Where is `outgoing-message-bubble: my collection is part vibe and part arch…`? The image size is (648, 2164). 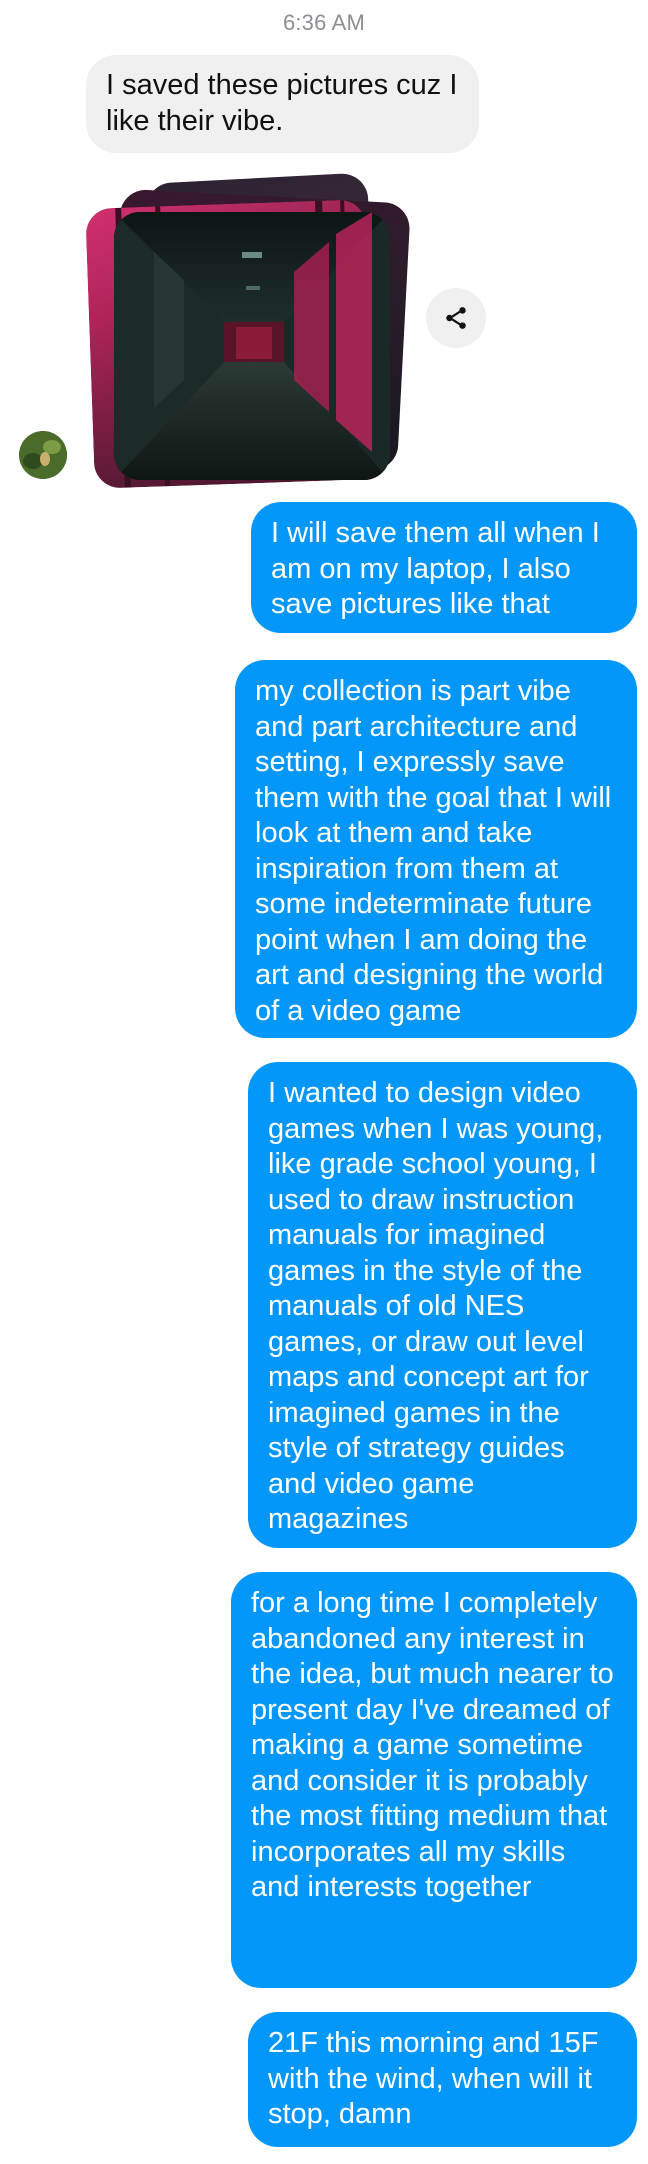 outgoing-message-bubble: my collection is part vibe and part arch… is located at coordinates (436, 849).